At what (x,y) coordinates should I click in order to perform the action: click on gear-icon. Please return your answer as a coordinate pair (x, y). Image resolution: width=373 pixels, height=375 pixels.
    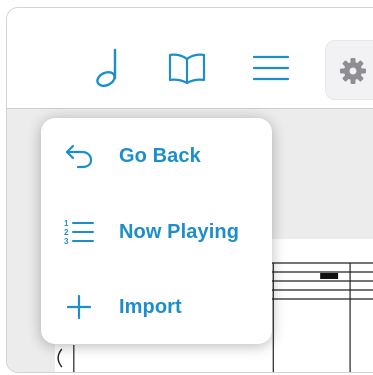
    Looking at the image, I should click on (353, 73).